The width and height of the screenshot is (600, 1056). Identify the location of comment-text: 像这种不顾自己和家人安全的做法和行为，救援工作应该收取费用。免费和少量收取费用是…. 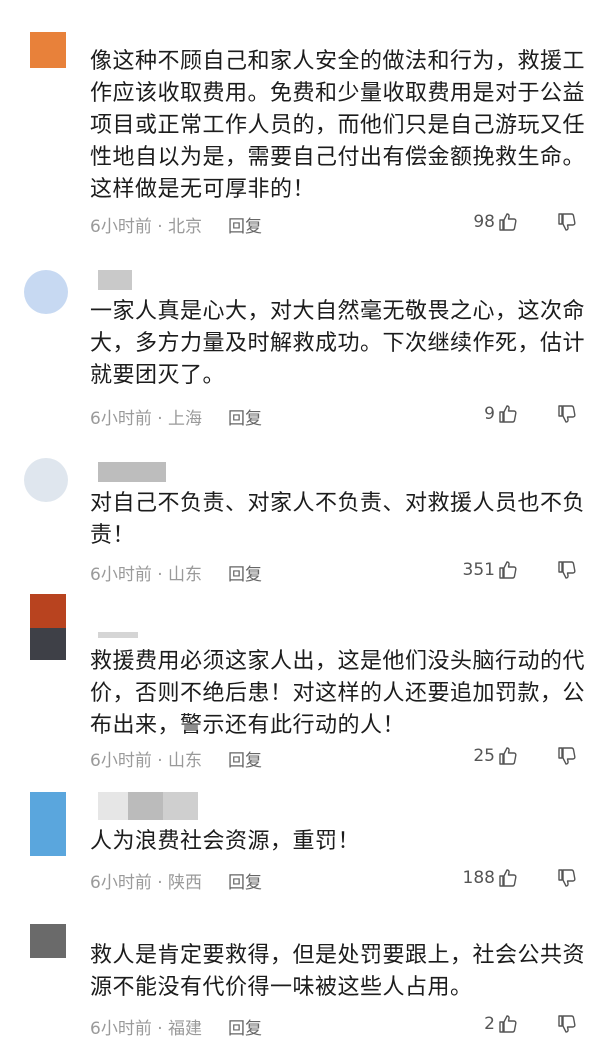
(338, 125).